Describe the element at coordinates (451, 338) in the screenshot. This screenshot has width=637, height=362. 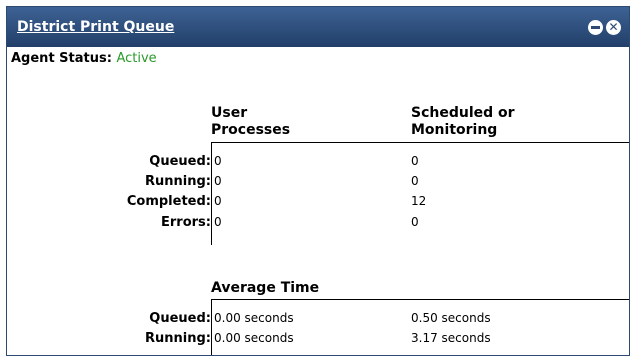
I see `avg-running-scheduled-value: 3.17 seconds` at that location.